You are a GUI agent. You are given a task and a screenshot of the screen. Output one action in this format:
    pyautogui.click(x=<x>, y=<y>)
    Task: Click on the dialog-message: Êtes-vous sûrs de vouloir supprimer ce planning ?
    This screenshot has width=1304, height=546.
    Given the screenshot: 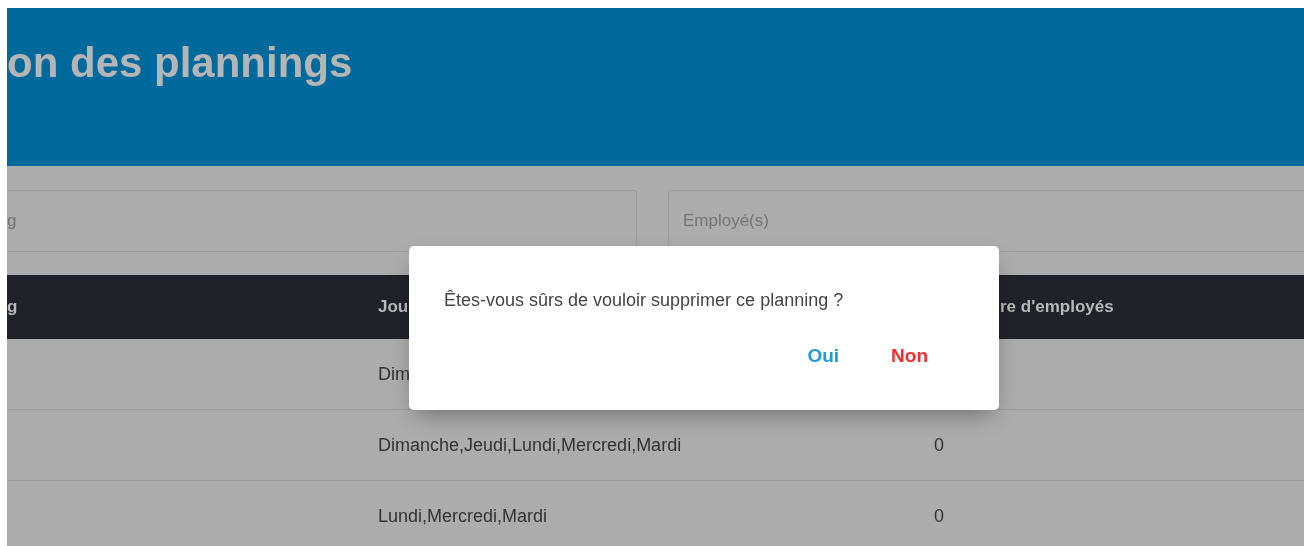 What is the action you would take?
    pyautogui.click(x=644, y=300)
    